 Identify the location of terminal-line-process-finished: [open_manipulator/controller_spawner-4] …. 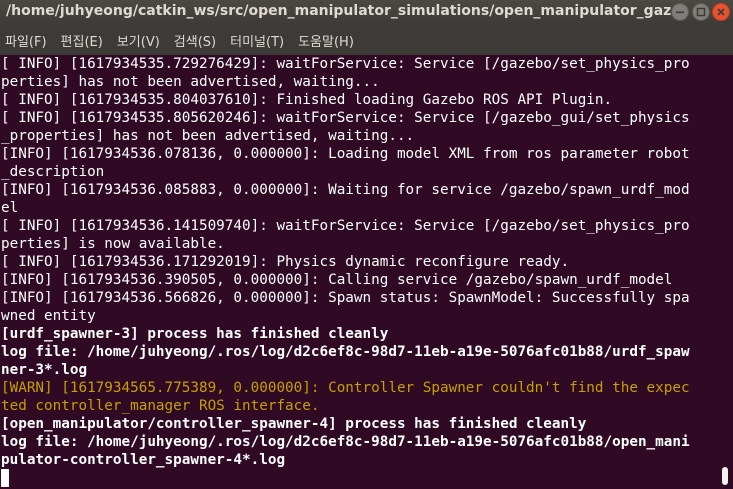
(294, 424).